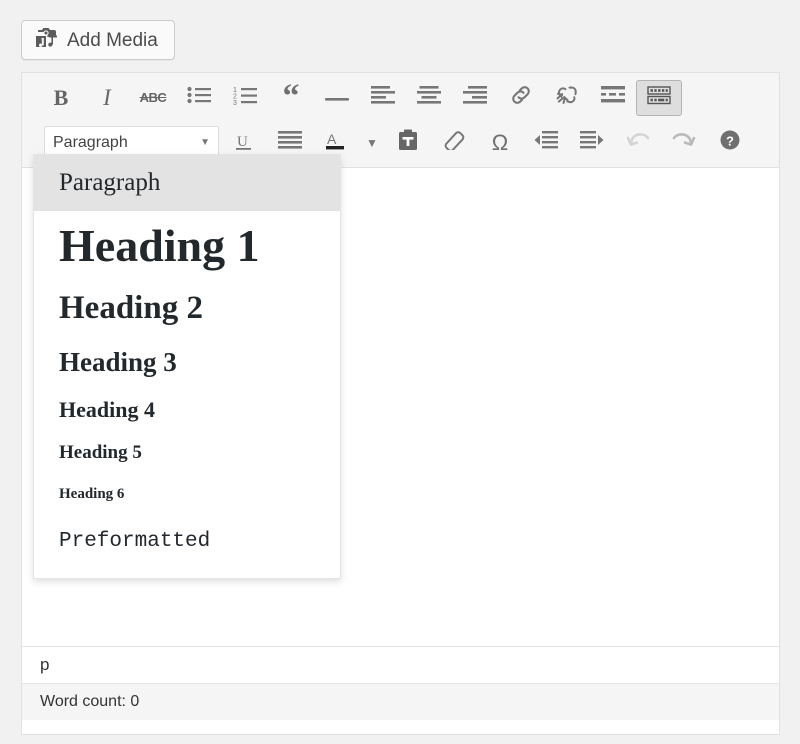 This screenshot has width=800, height=744. I want to click on element-path: p, so click(45, 664).